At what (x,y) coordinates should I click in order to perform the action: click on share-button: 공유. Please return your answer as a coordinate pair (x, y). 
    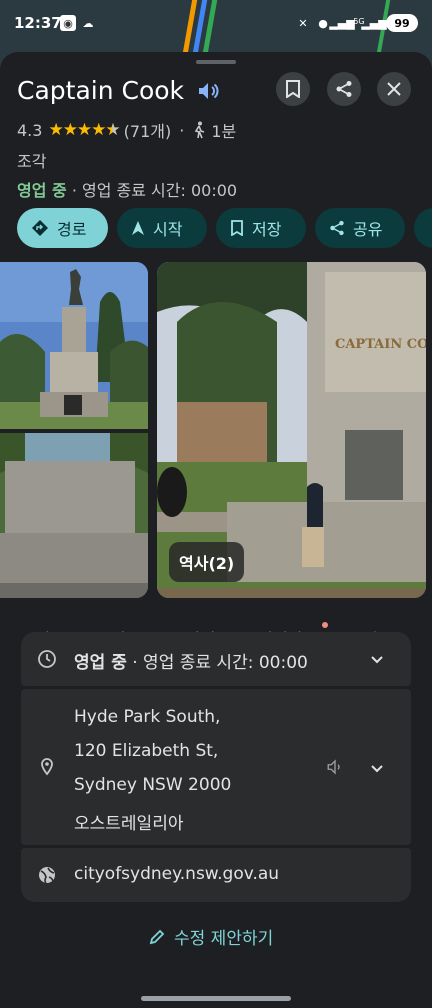
    Looking at the image, I should click on (360, 228).